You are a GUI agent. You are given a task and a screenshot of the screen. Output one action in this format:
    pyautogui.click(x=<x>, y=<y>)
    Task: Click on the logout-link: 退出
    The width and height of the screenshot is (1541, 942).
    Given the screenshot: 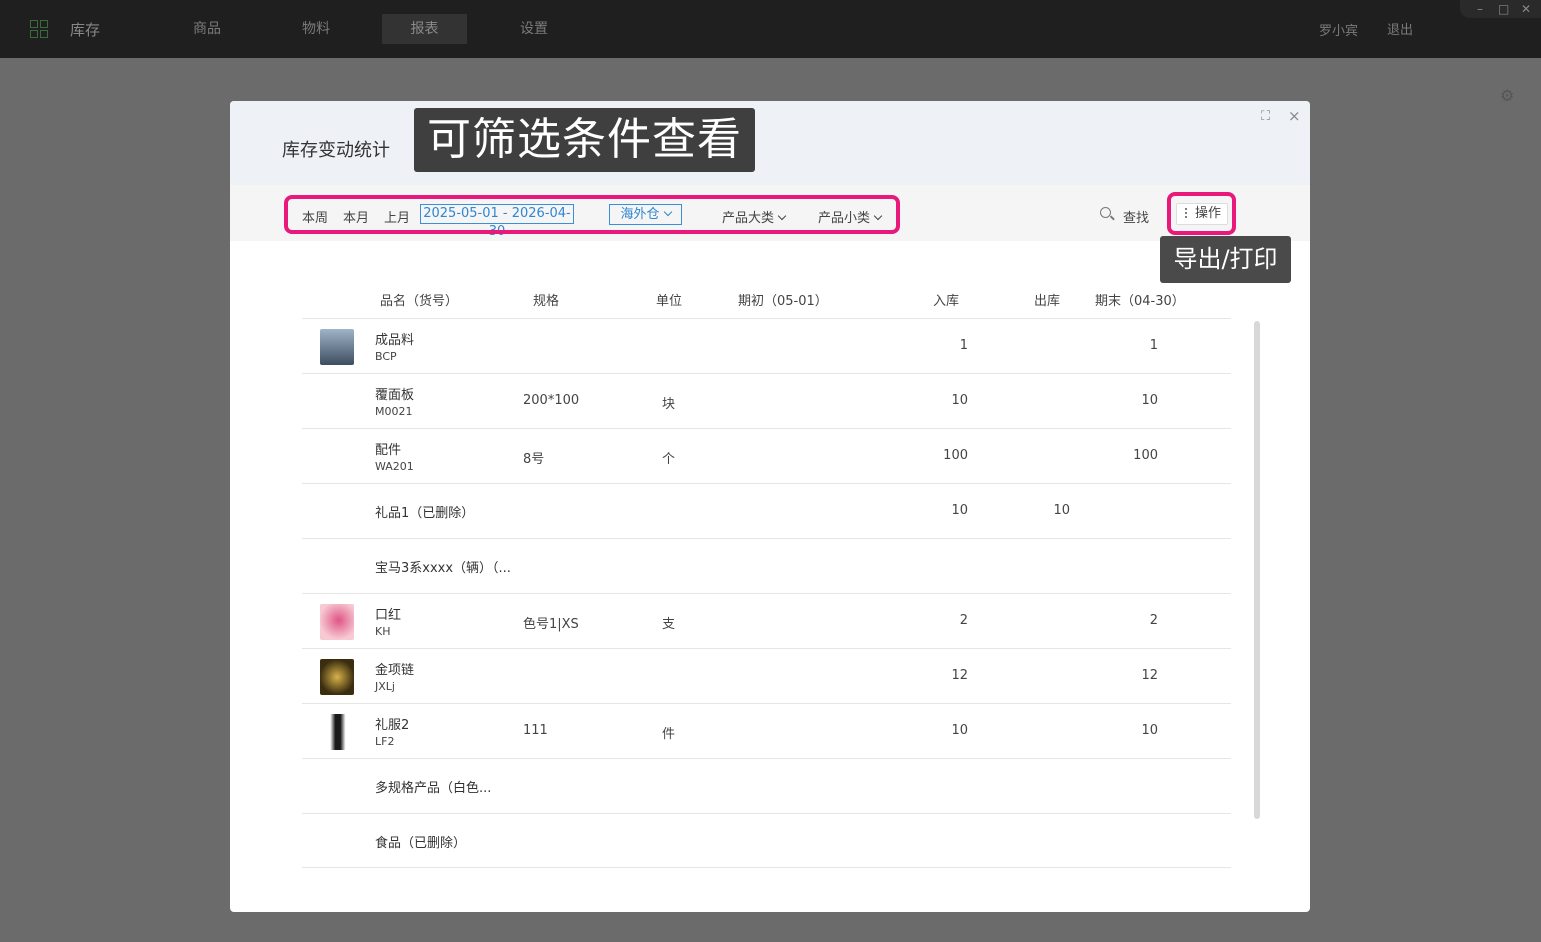 What is the action you would take?
    pyautogui.click(x=1400, y=28)
    